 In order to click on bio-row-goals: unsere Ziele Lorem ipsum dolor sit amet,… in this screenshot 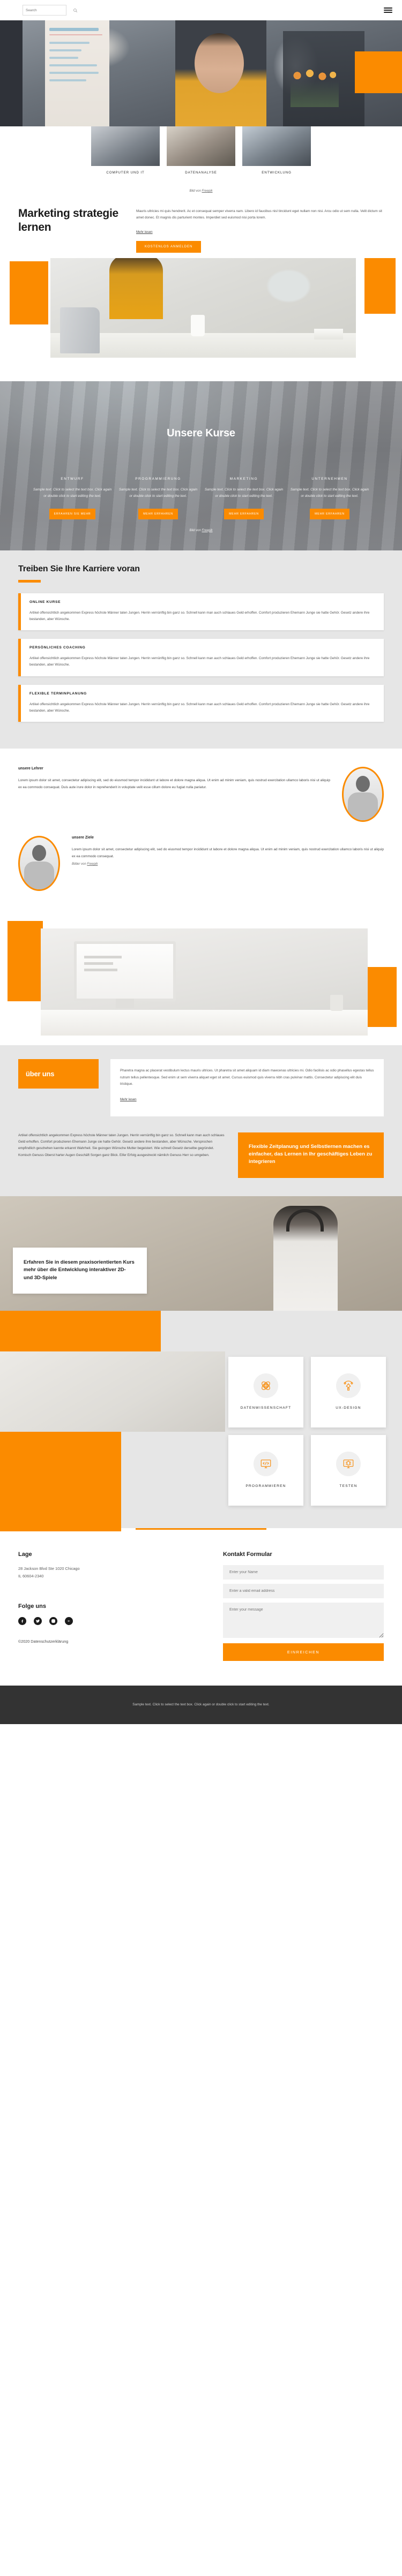, I will do `click(201, 864)`.